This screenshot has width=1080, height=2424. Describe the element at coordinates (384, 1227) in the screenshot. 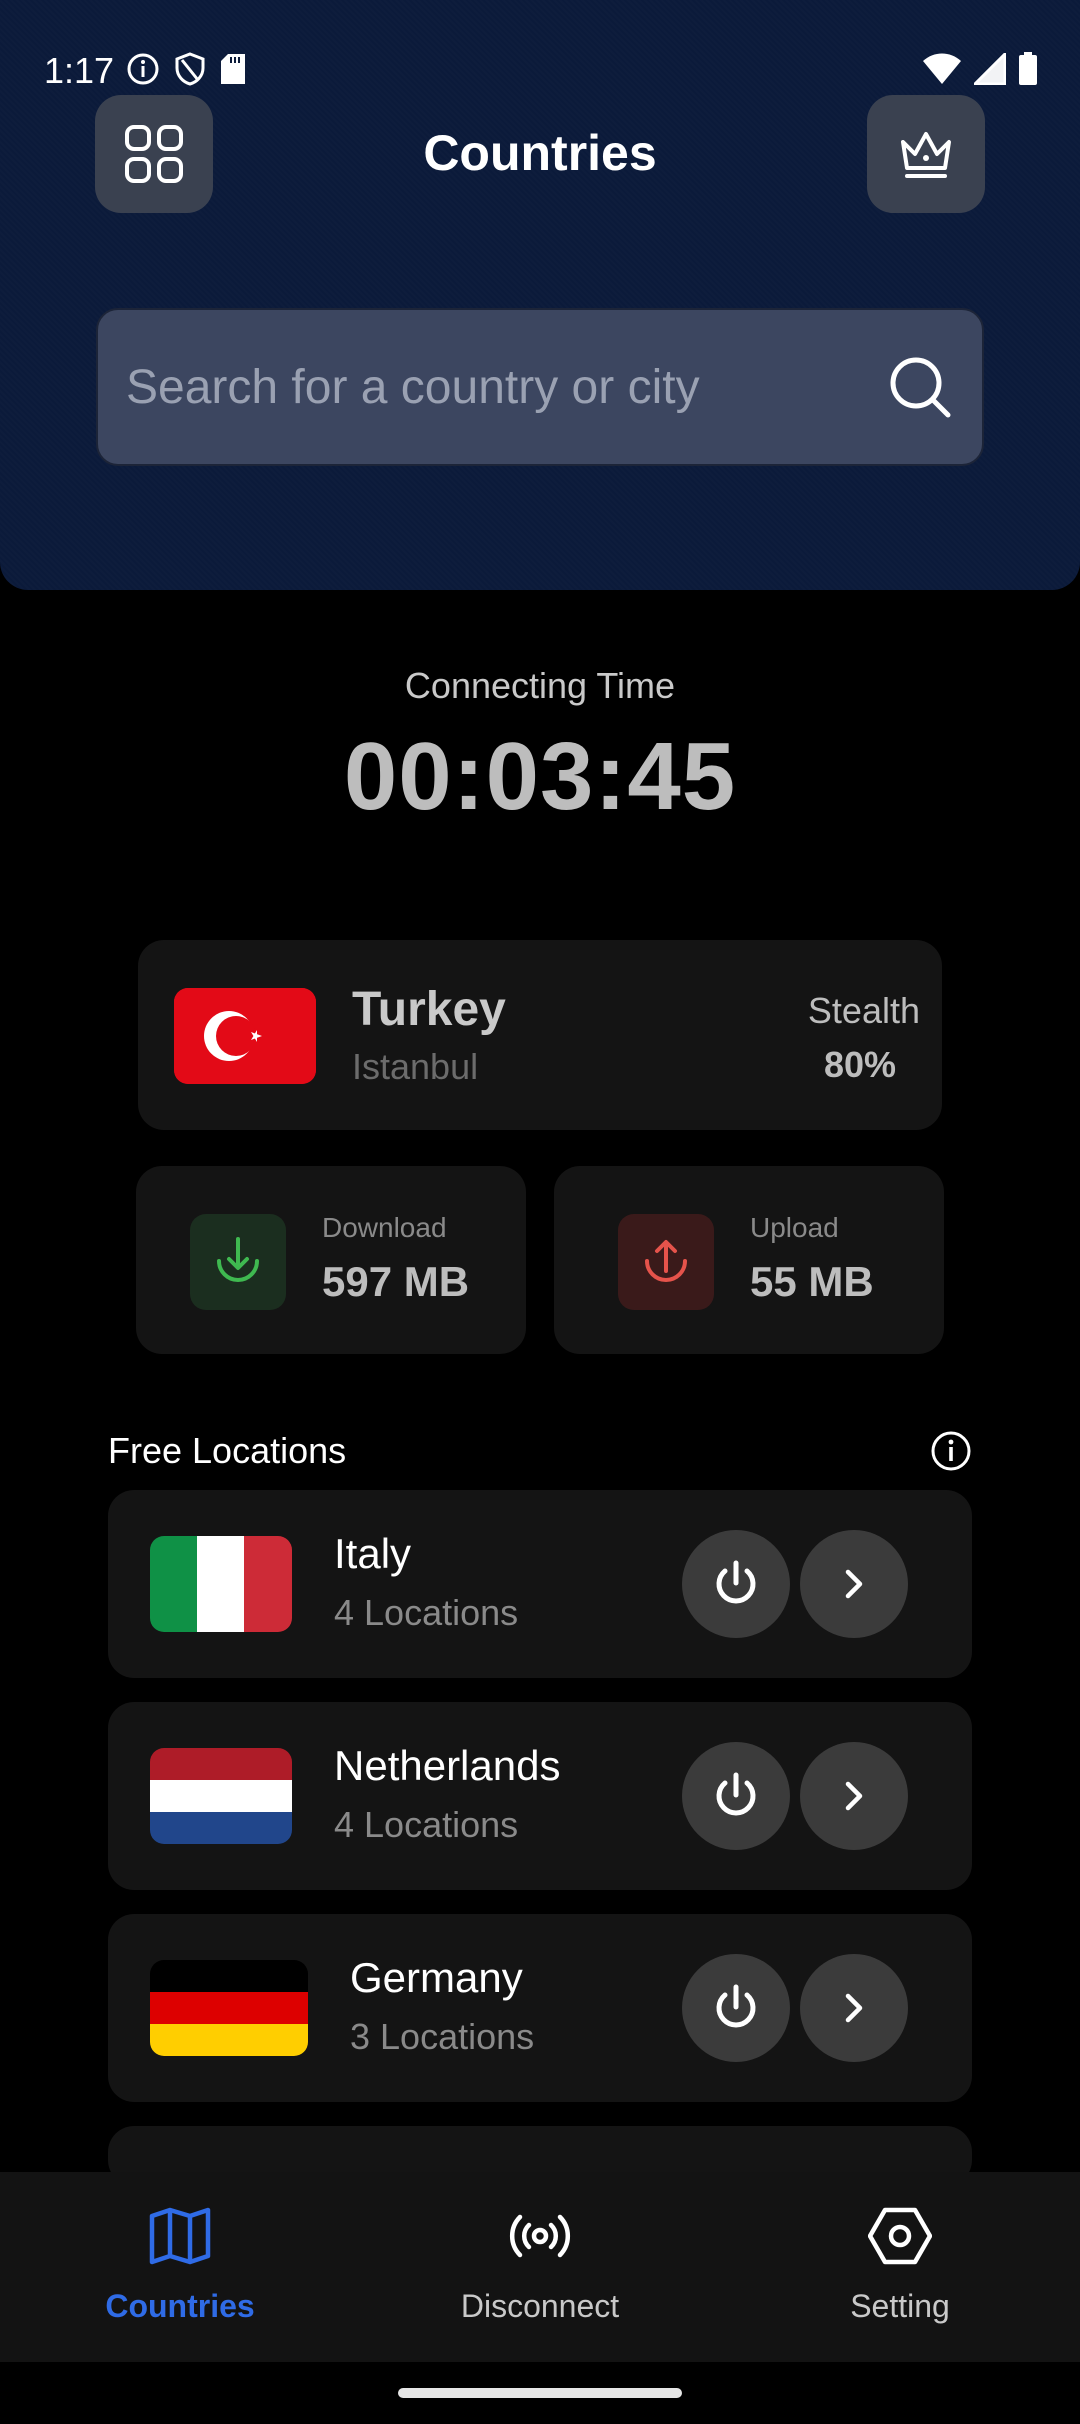

I see `download-label: Download` at that location.